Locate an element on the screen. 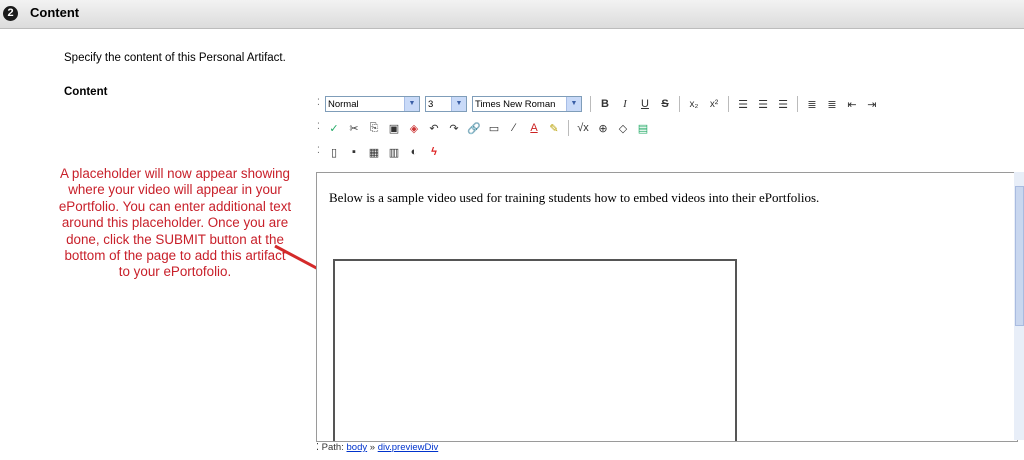 The height and width of the screenshot is (460, 1024). strikethrough-button: S is located at coordinates (665, 104).